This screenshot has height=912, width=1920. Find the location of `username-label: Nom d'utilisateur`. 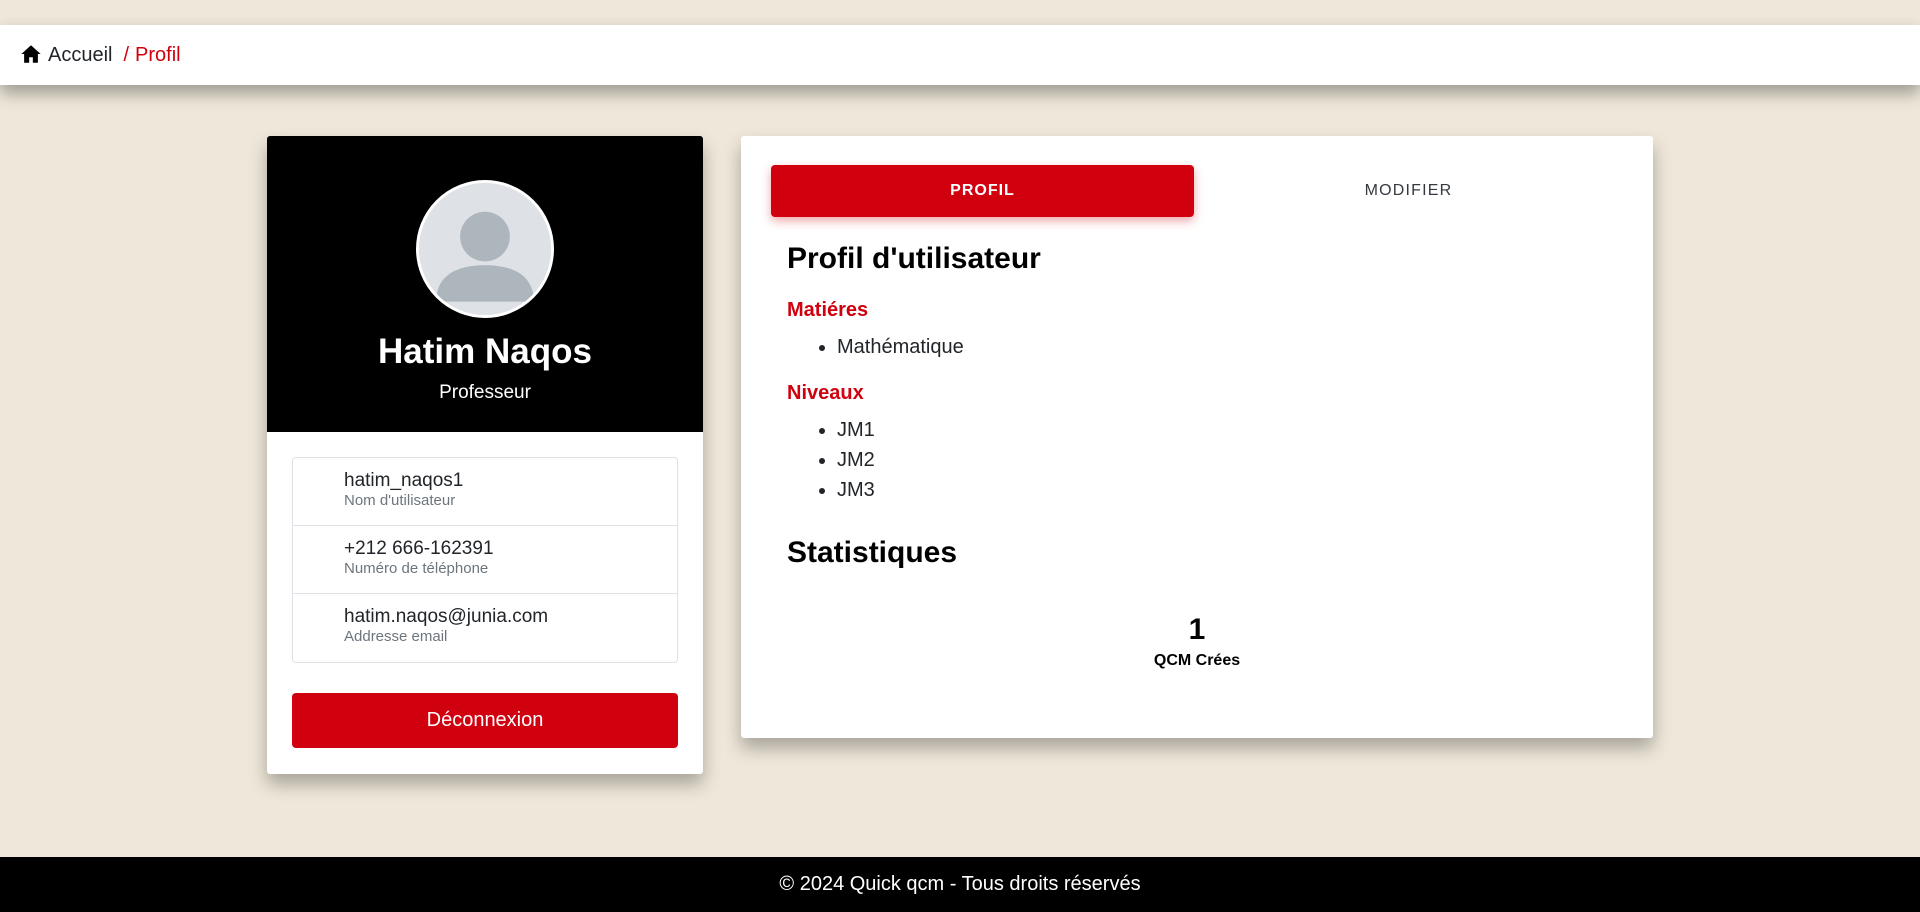

username-label: Nom d'utilisateur is located at coordinates (400, 500).